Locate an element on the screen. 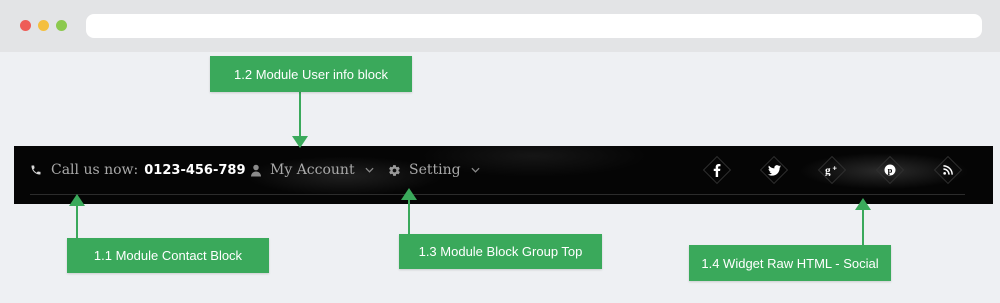 Image resolution: width=1000 pixels, height=303 pixels. callout-contact-block: 1.1 Module Contact Block is located at coordinates (168, 255).